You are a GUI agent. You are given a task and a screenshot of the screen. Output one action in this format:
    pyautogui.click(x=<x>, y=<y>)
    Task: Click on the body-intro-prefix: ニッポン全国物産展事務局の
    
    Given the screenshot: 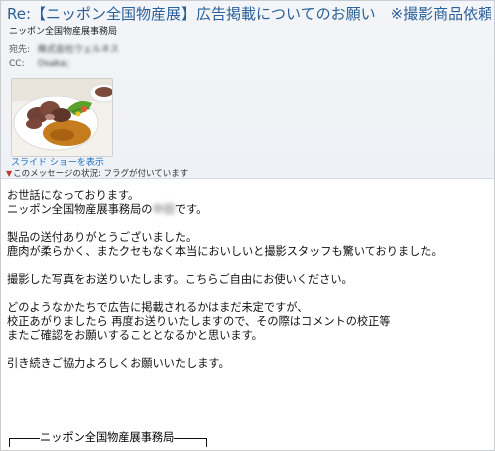 What is the action you would take?
    pyautogui.click(x=80, y=209)
    